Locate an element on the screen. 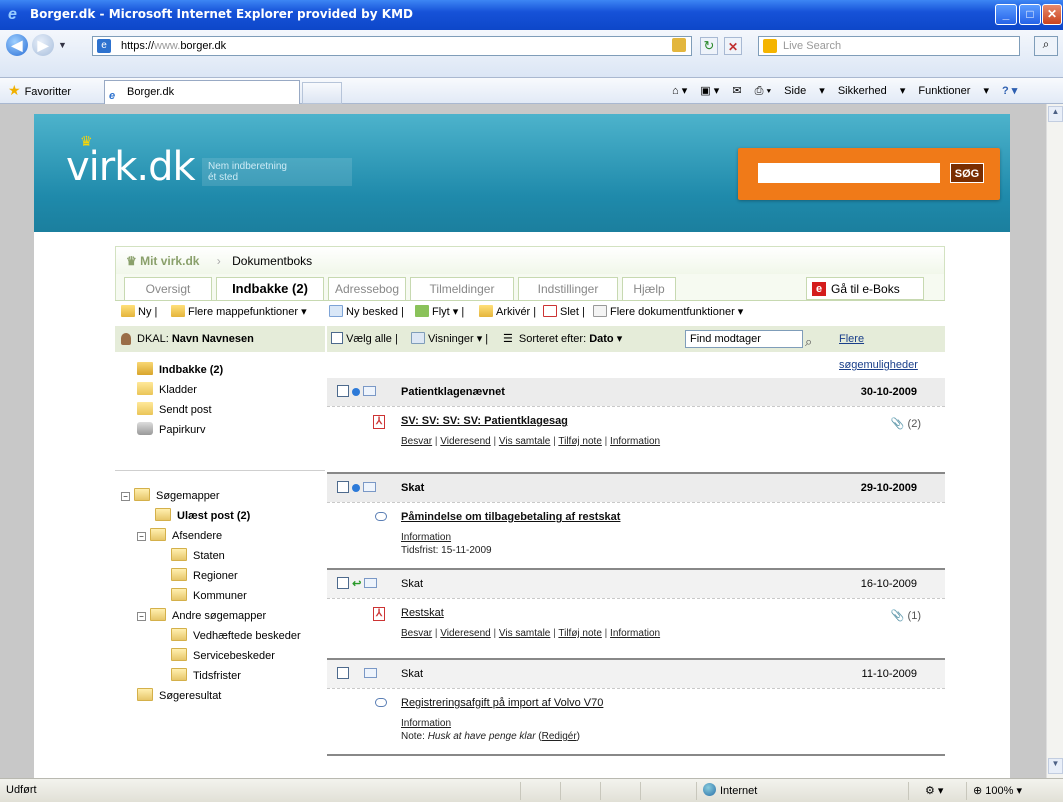 The width and height of the screenshot is (1063, 802). folder-regions: Regioner is located at coordinates (204, 576).